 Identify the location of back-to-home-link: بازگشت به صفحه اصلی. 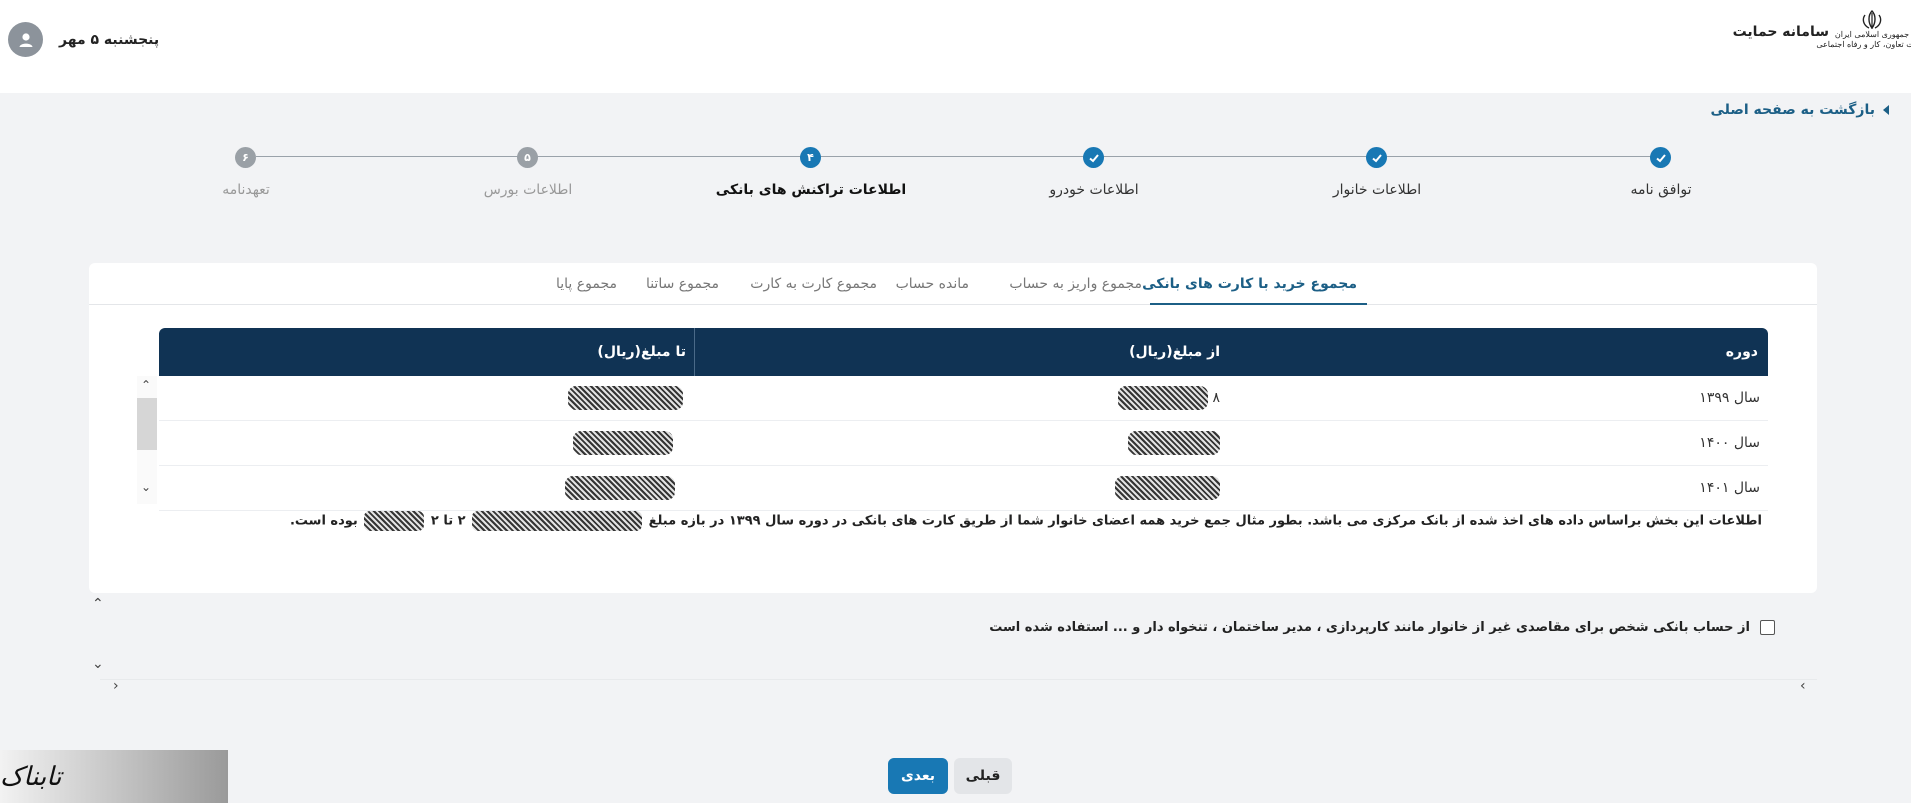
(1799, 110).